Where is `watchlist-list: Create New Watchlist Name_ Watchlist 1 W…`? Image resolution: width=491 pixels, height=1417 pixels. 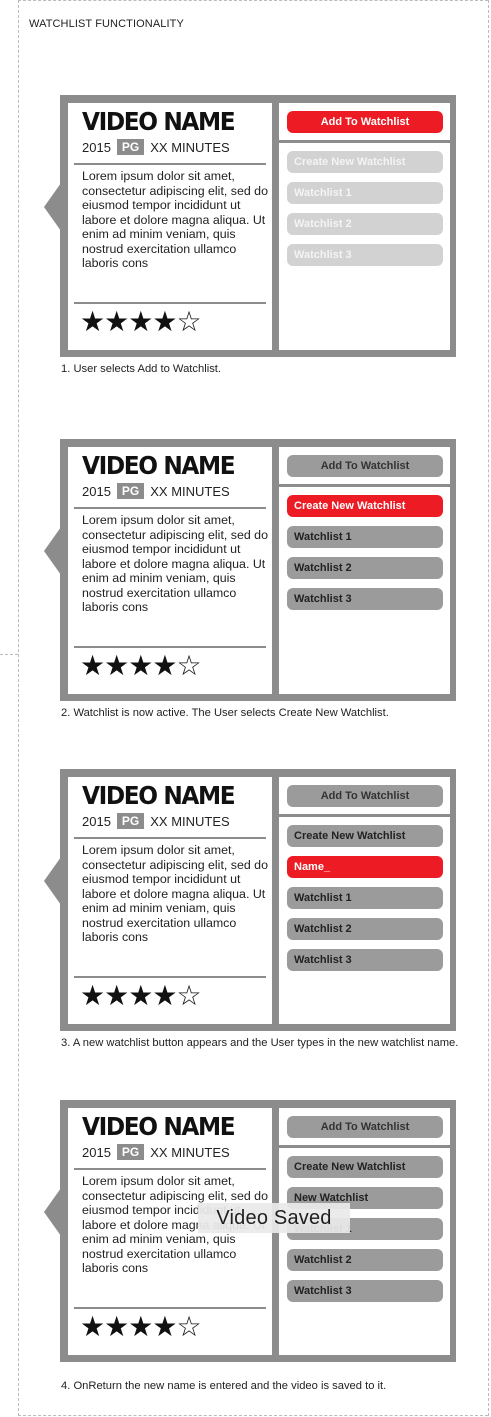
watchlist-list: Create New Watchlist Name_ Watchlist 1 W… is located at coordinates (365, 902).